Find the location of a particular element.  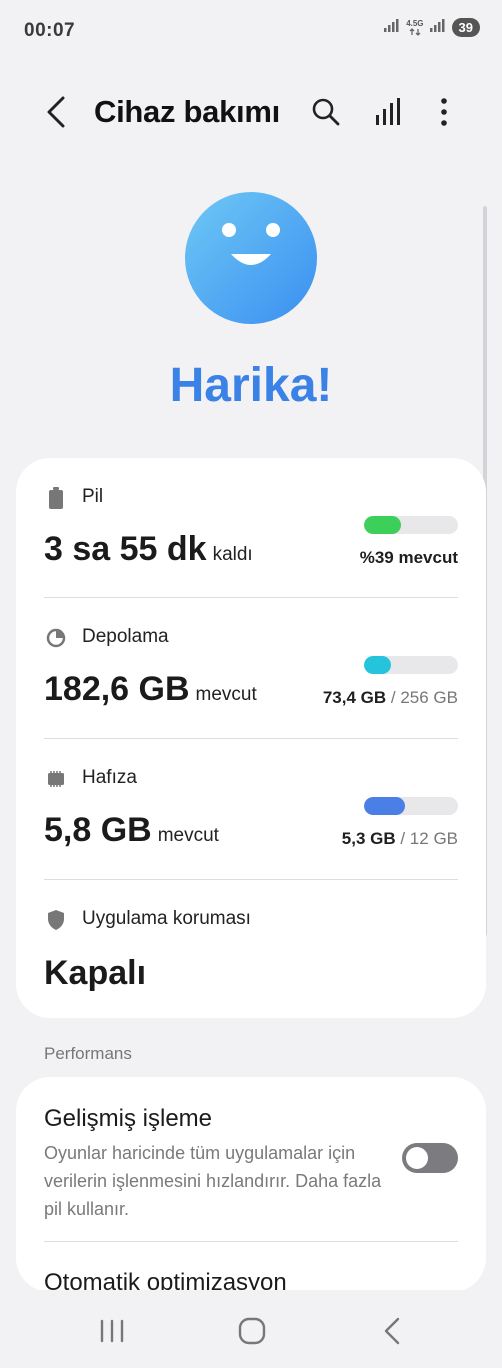

storage-bar is located at coordinates (411, 665).